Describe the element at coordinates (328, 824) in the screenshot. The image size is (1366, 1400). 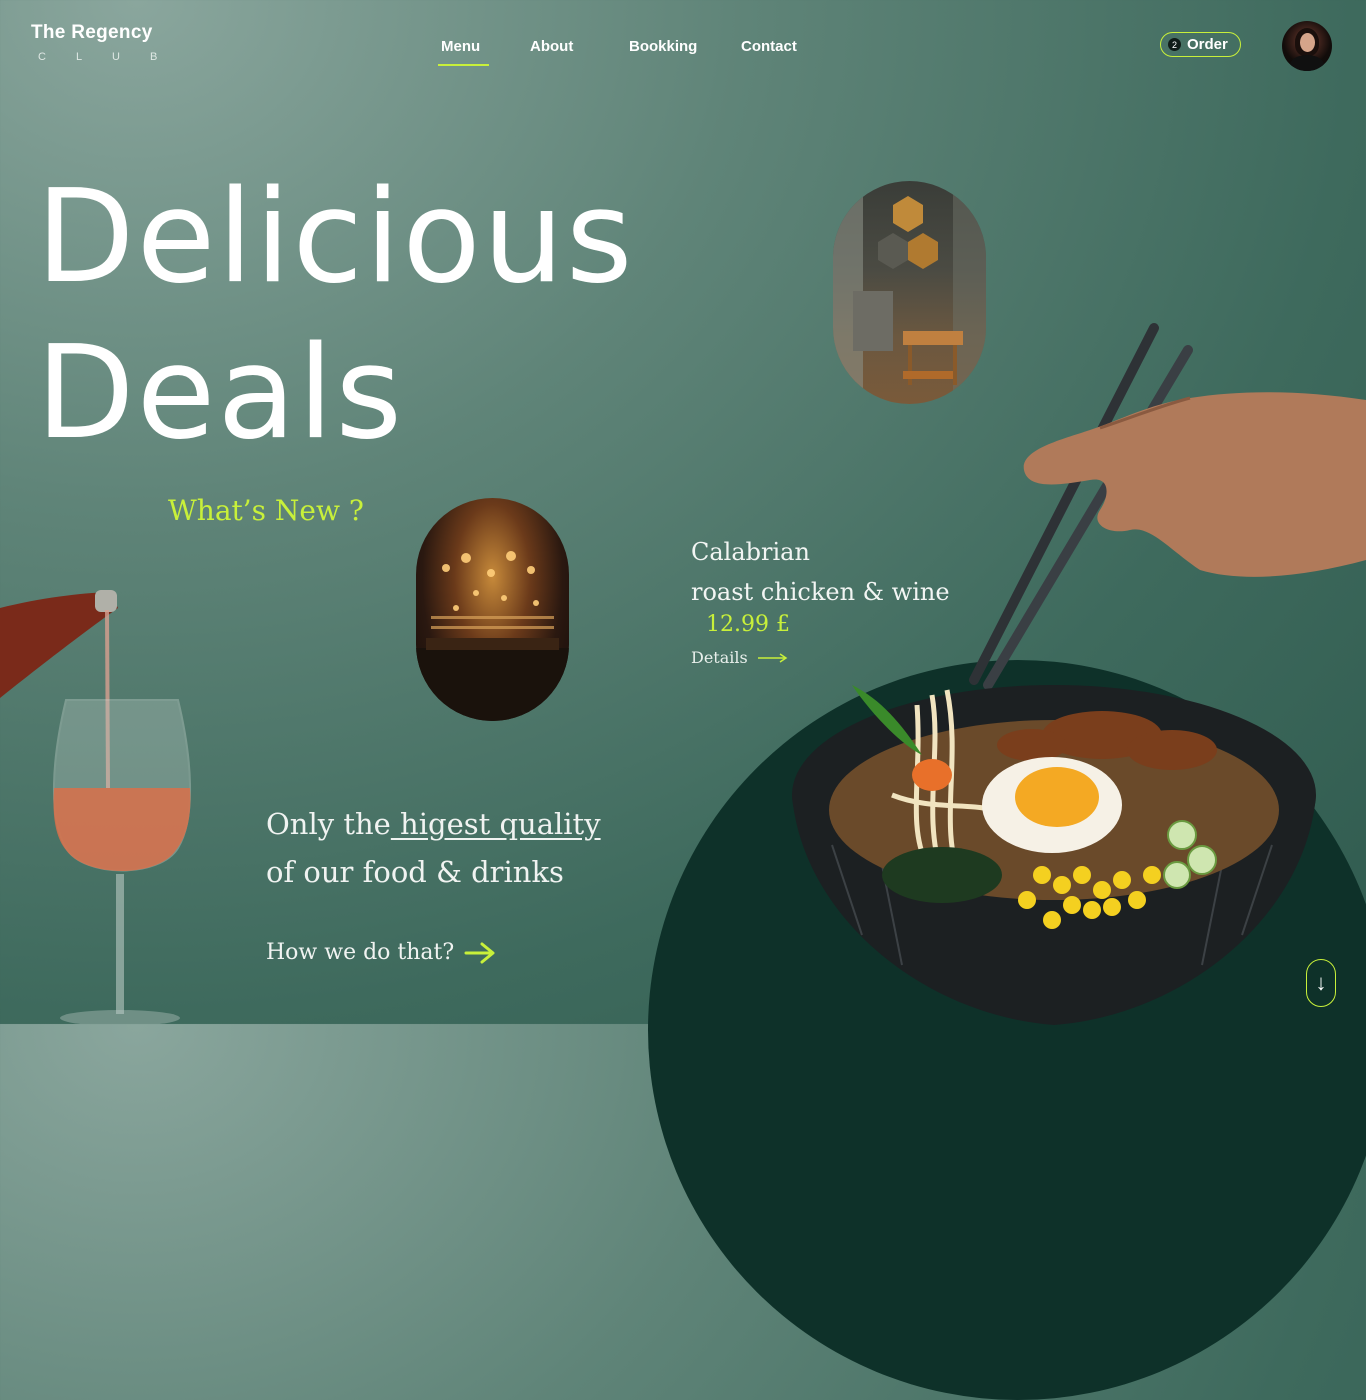
I see `quality-prefix: Only the` at that location.